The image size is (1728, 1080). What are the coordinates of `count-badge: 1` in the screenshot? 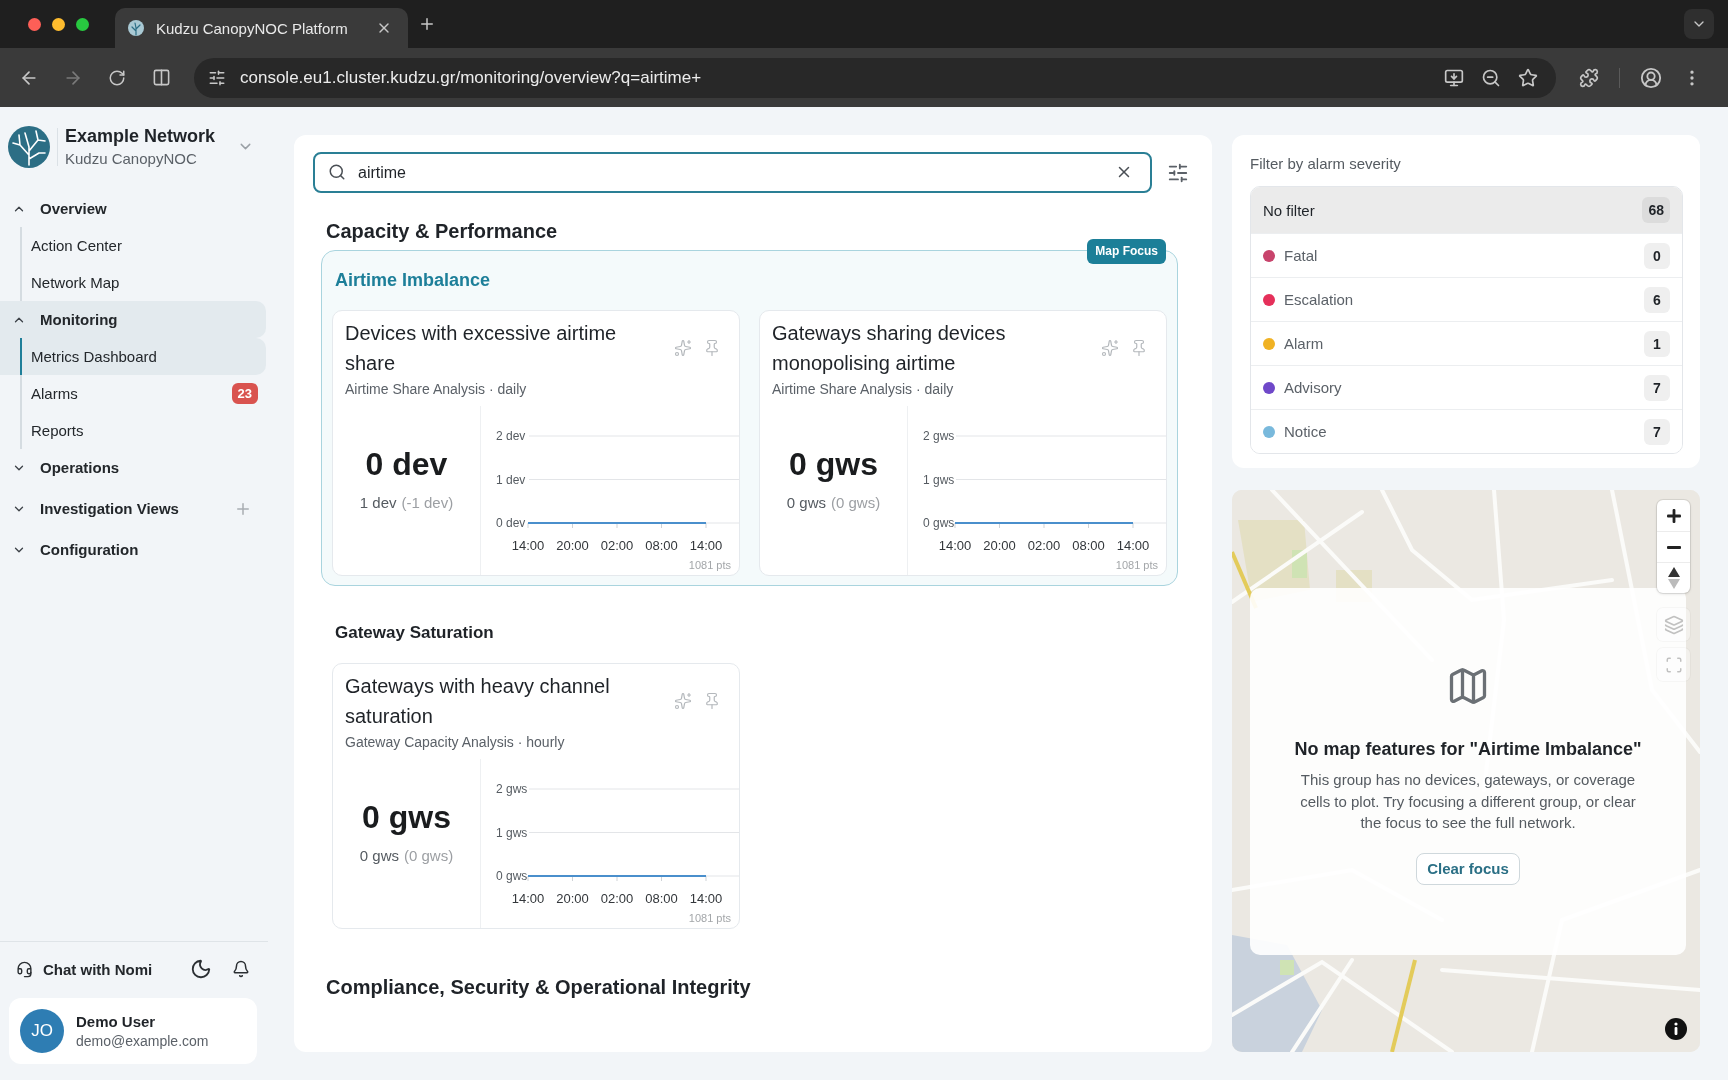 It's located at (1657, 343).